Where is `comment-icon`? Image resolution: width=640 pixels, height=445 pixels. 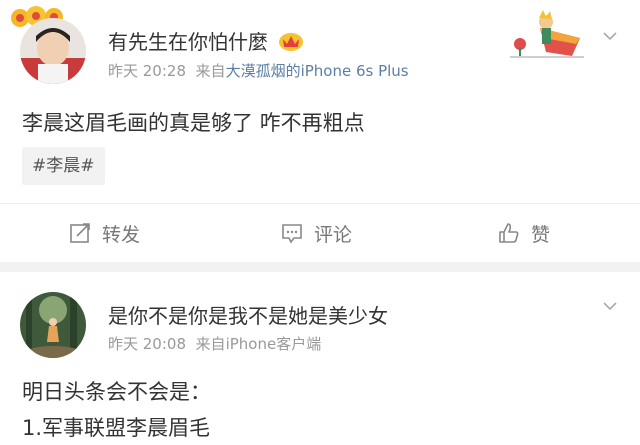
comment-icon is located at coordinates (292, 234).